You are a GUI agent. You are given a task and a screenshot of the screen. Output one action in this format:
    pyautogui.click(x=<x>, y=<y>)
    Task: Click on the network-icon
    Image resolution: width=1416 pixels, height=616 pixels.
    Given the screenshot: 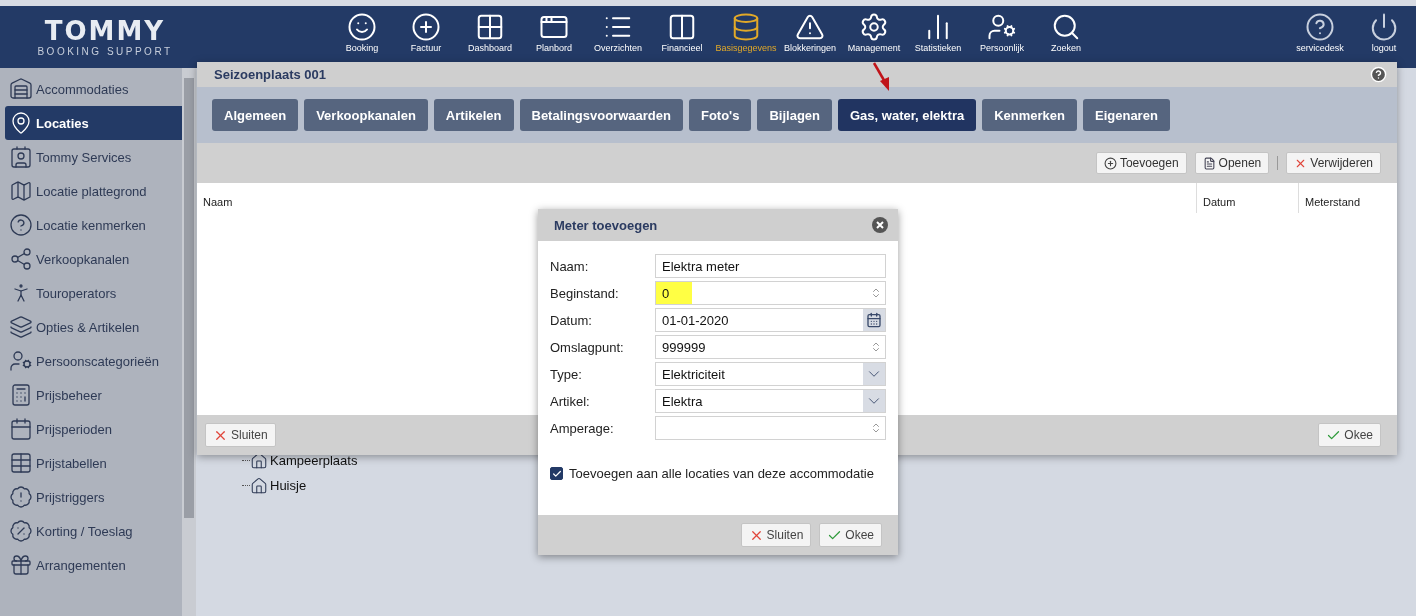 What is the action you would take?
    pyautogui.click(x=21, y=259)
    